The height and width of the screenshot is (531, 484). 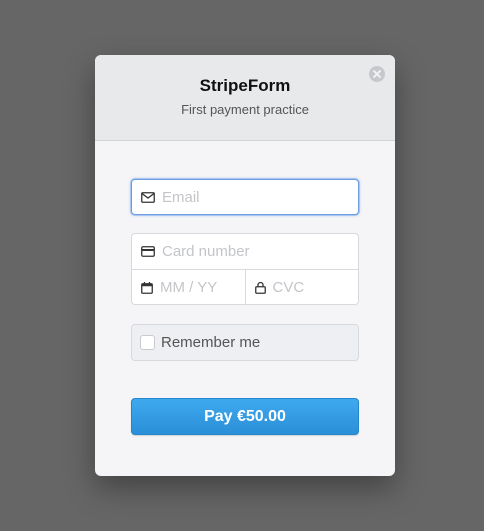 I want to click on close-button, so click(x=377, y=74).